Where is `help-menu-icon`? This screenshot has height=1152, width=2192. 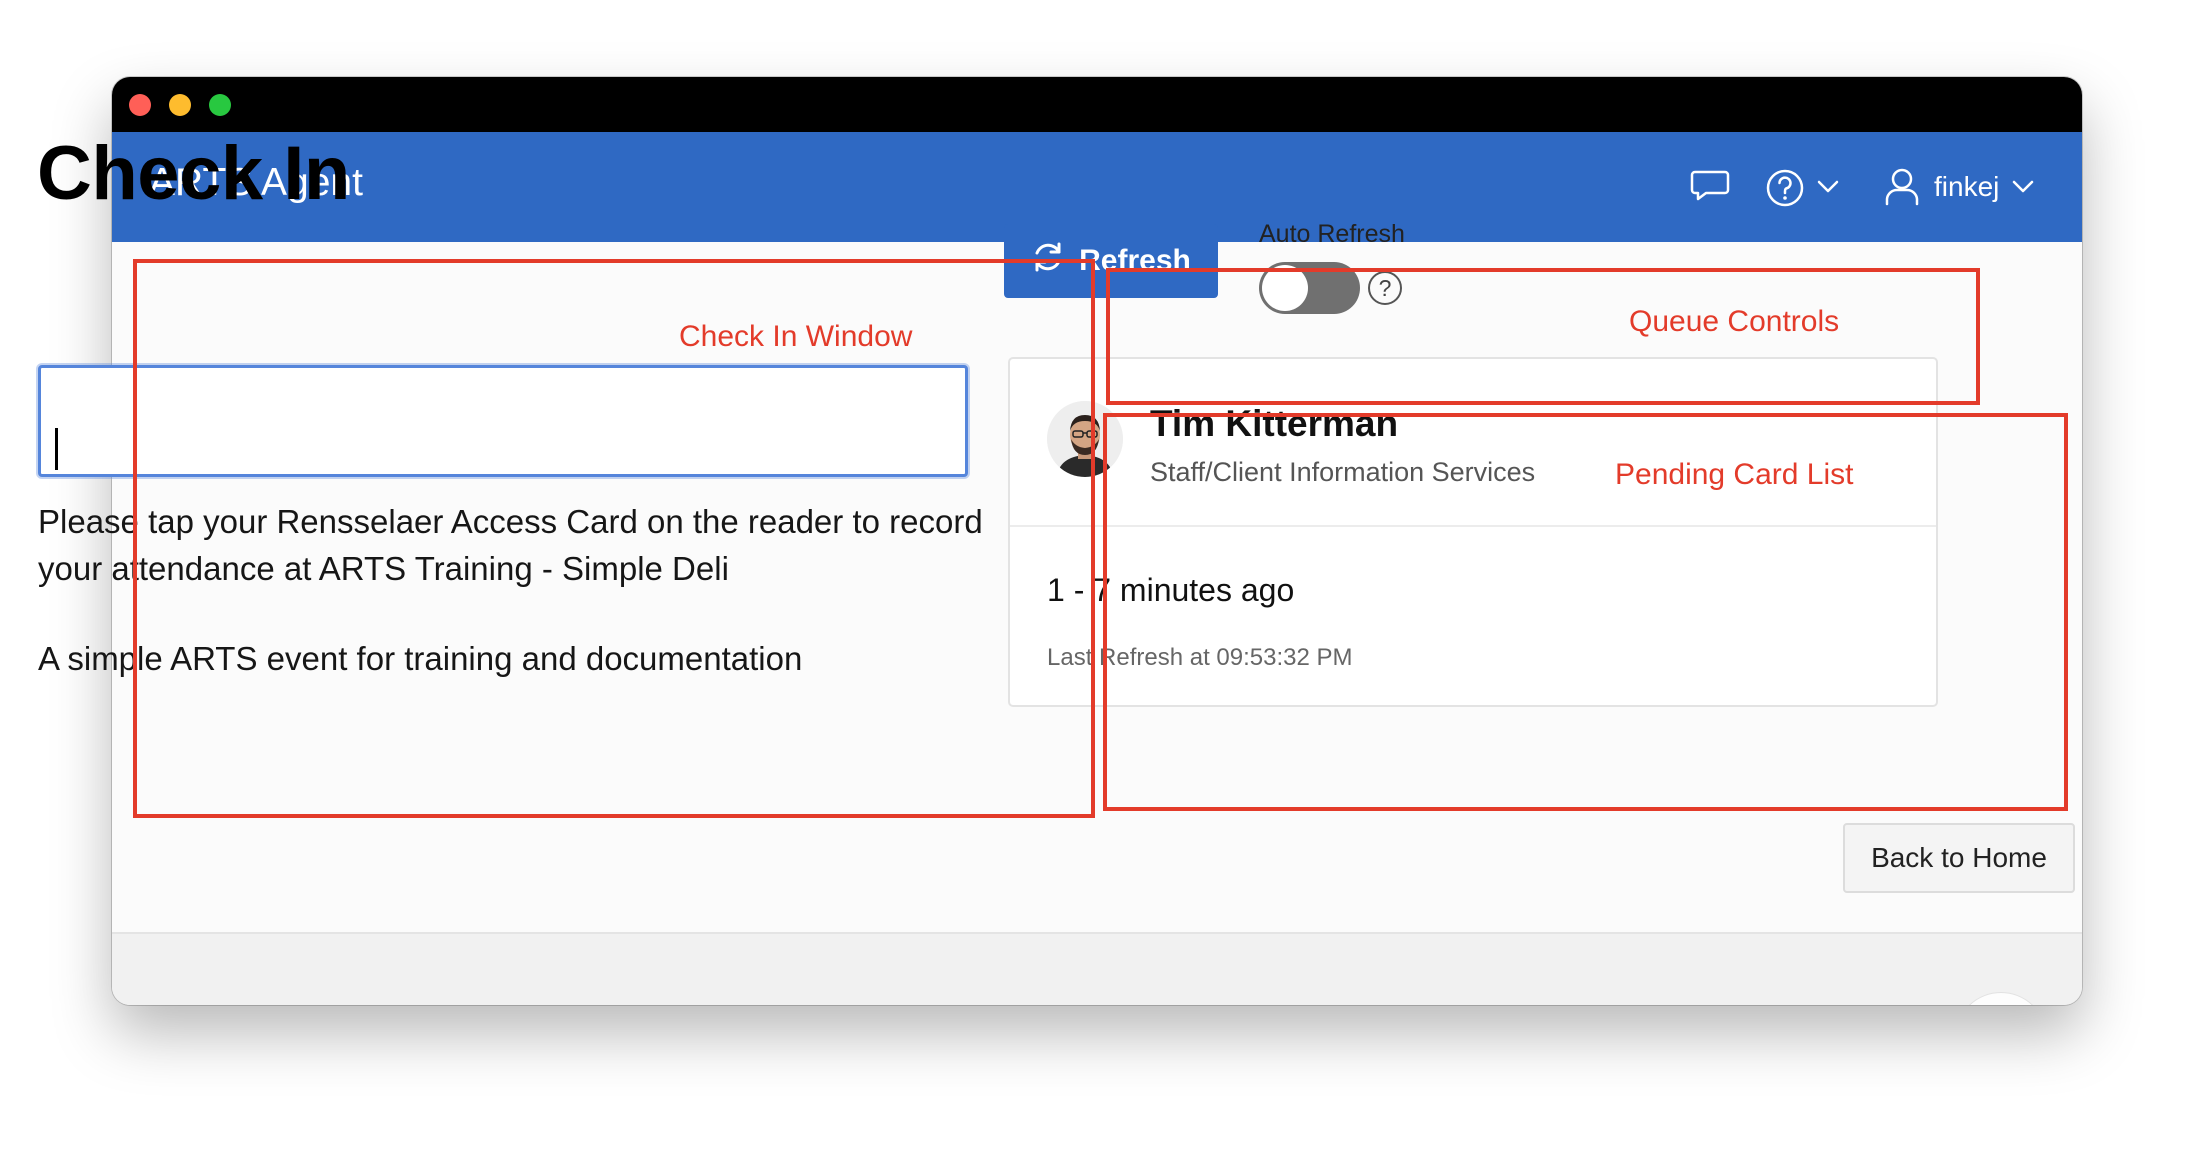 help-menu-icon is located at coordinates (1785, 190).